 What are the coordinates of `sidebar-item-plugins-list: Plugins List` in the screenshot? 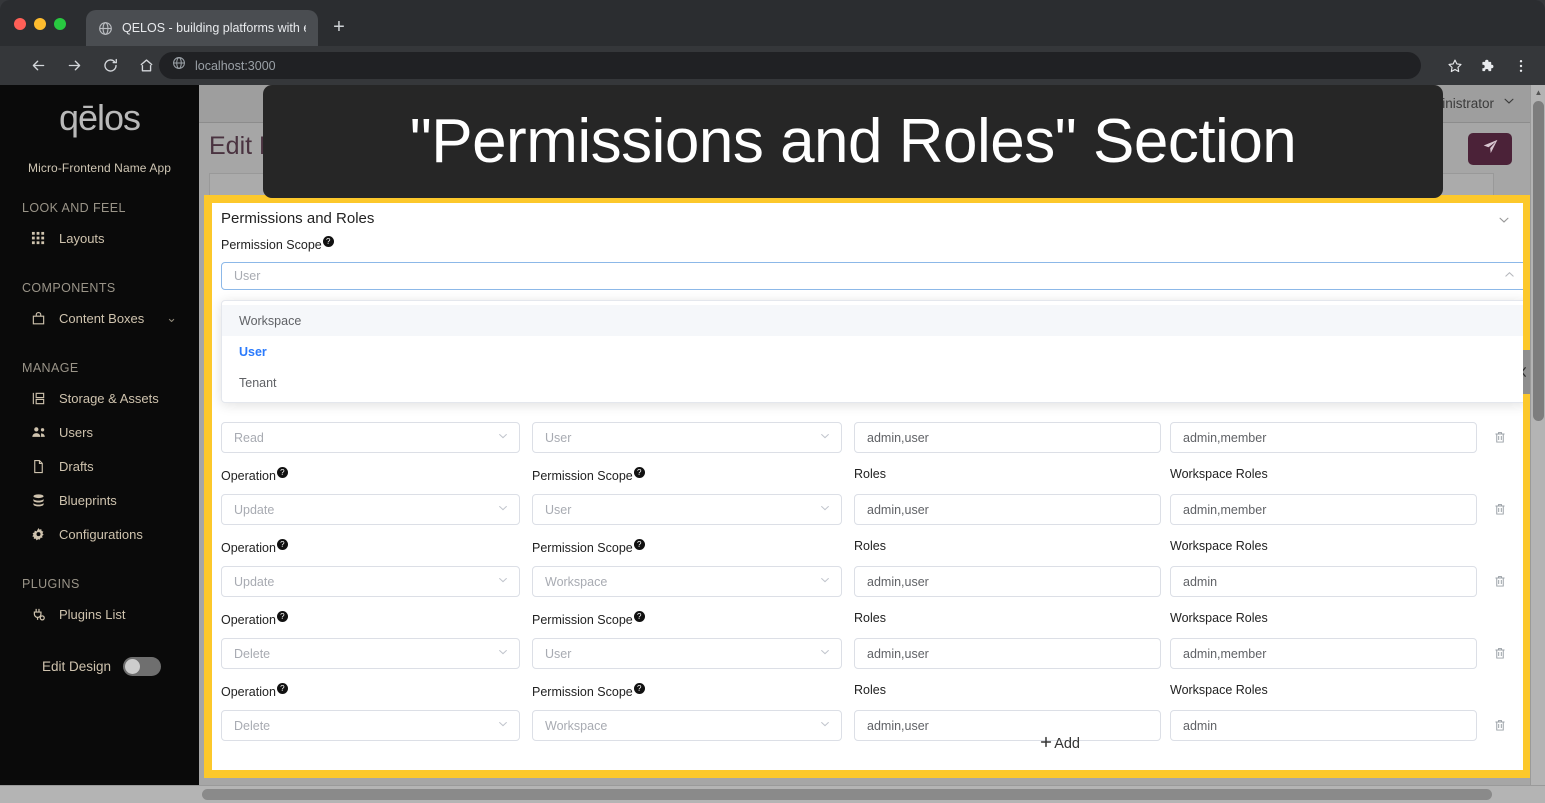 It's located at (99, 614).